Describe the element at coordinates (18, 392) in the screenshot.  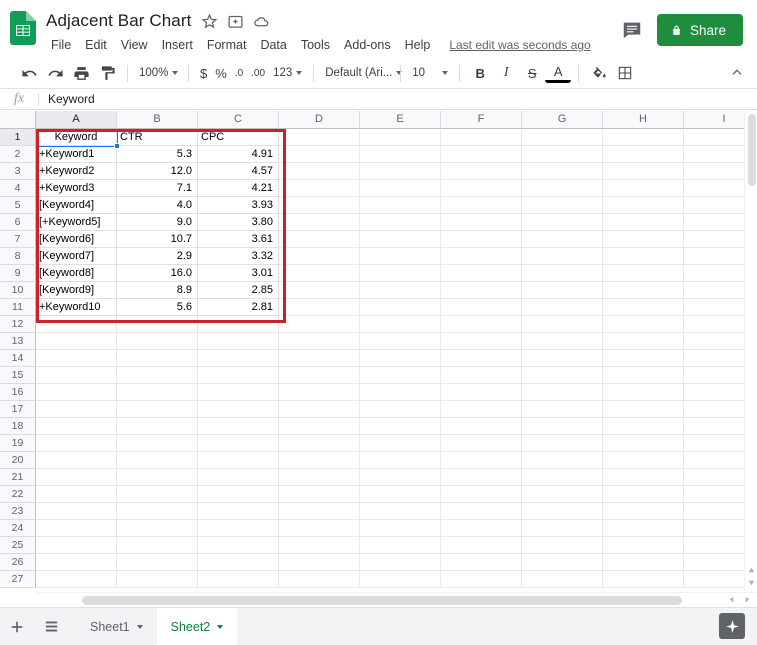
I see `row-header-16: 16` at that location.